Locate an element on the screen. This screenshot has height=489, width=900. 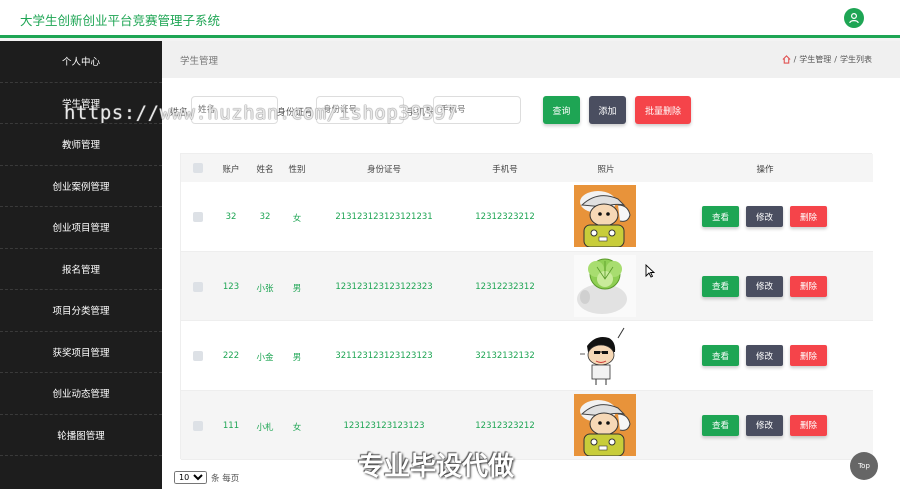
cell-name: 32 is located at coordinates (265, 217).